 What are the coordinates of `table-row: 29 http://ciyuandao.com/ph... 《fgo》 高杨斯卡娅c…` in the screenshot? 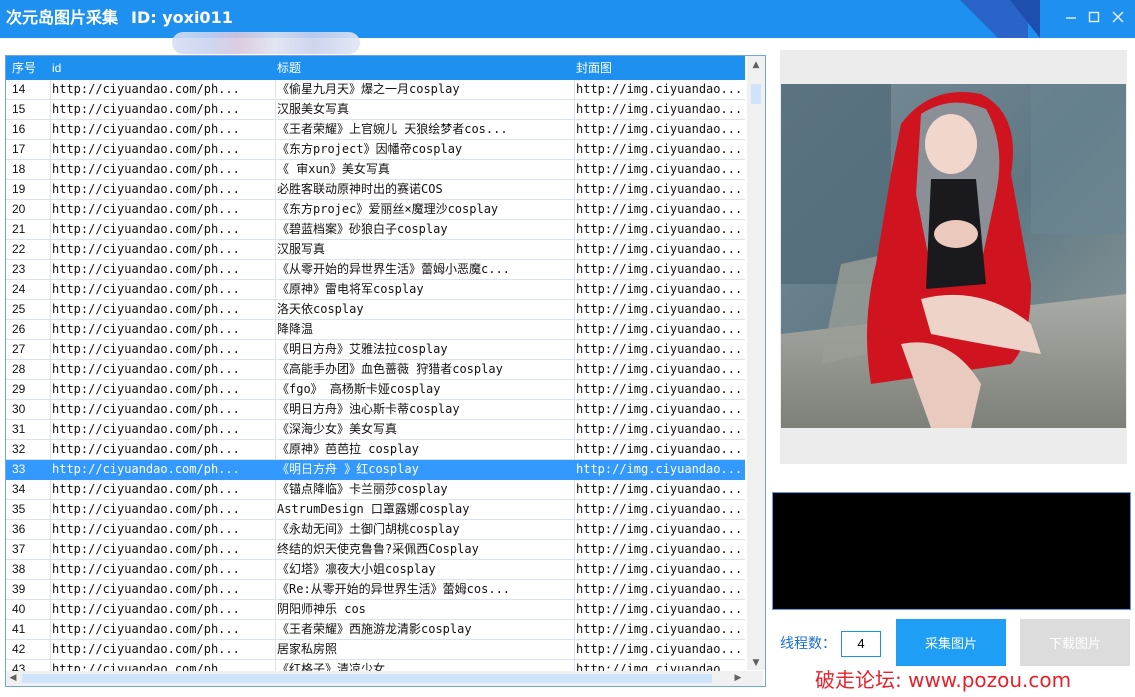 It's located at (375, 390).